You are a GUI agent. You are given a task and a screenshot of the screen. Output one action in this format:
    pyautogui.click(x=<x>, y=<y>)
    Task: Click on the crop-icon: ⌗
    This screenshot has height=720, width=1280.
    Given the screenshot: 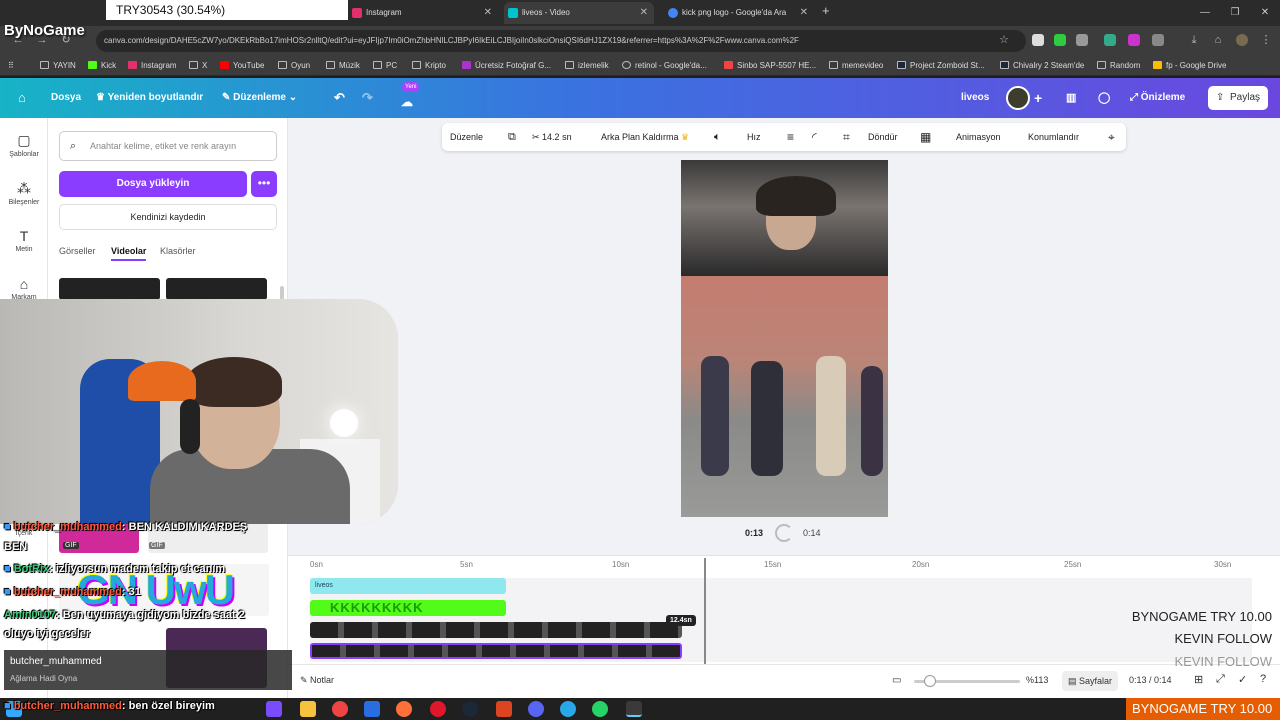 What is the action you would take?
    pyautogui.click(x=846, y=137)
    